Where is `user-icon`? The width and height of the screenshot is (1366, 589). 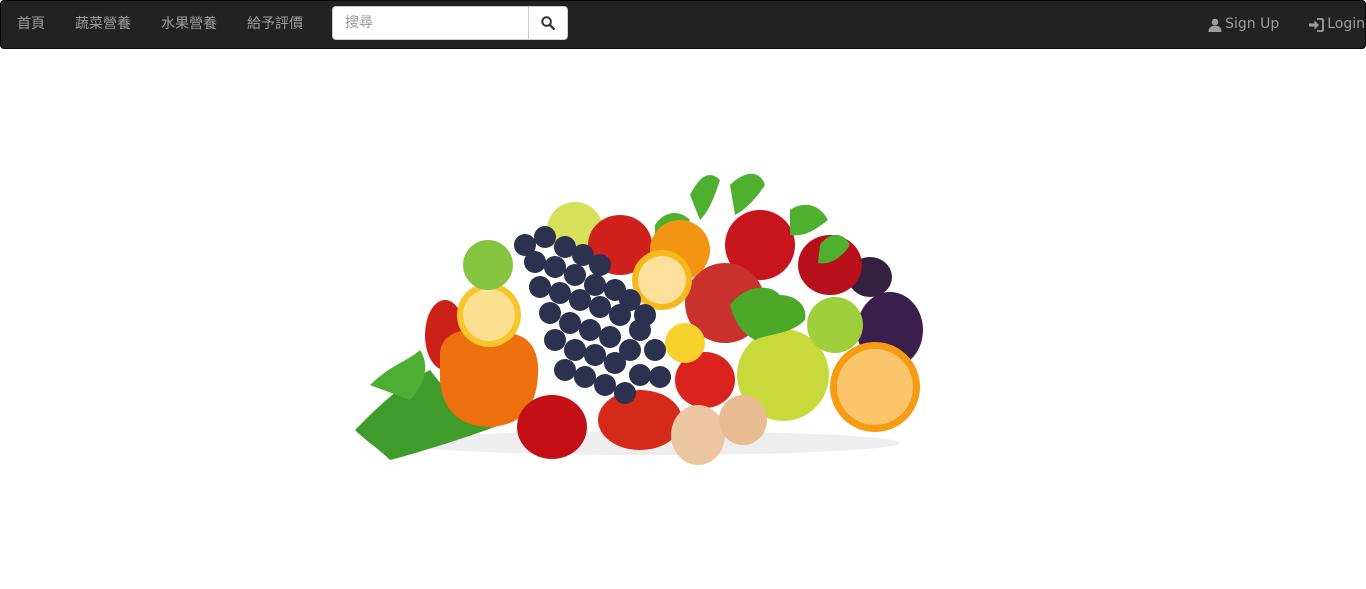
user-icon is located at coordinates (1215, 25).